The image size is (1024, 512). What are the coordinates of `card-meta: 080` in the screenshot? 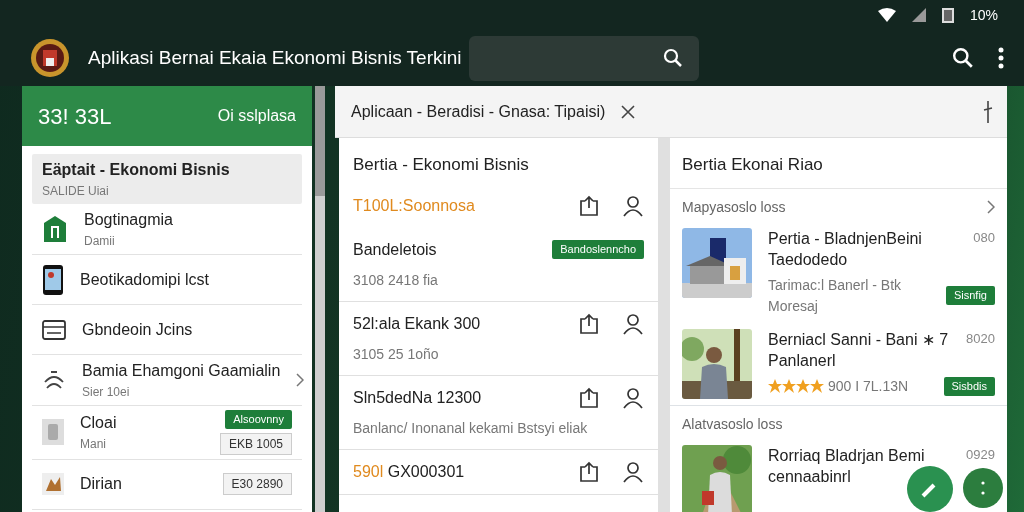 It's located at (984, 237).